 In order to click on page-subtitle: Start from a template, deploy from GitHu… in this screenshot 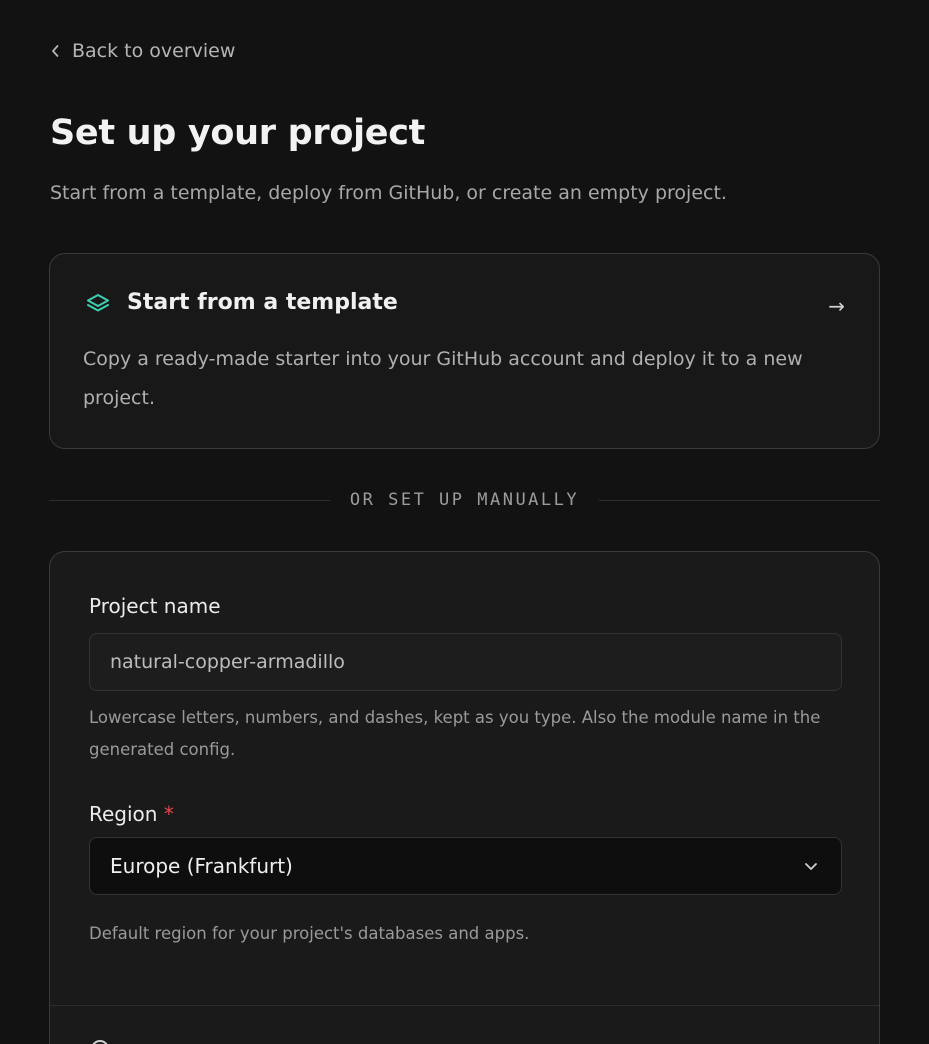, I will do `click(388, 193)`.